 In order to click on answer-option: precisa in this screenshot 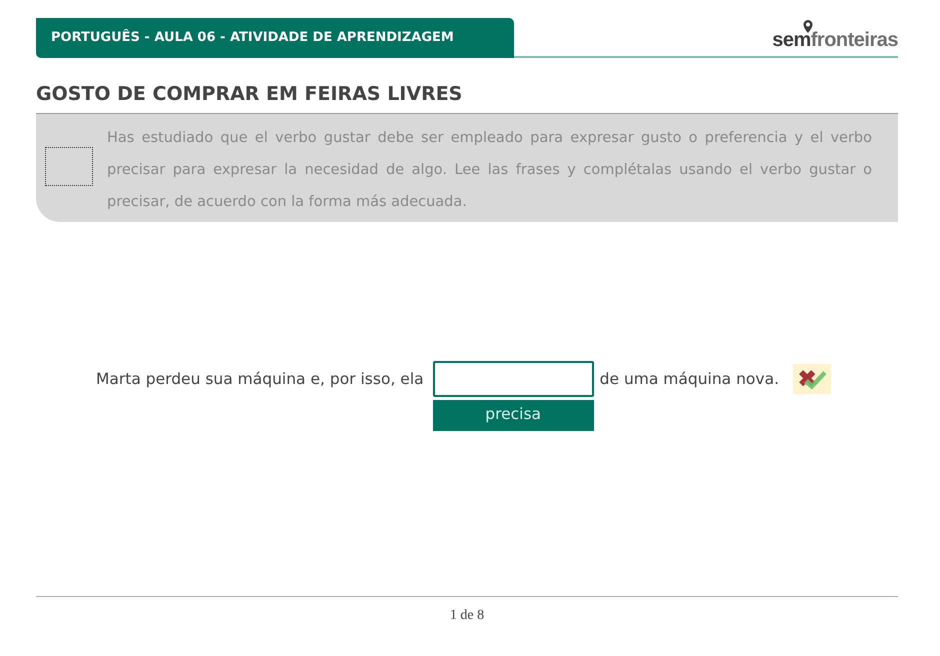, I will do `click(513, 415)`.